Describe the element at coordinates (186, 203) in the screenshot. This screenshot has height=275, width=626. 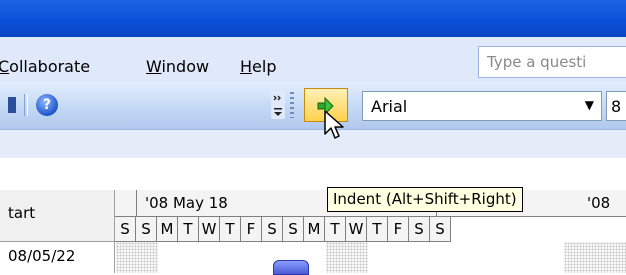
I see `timescale-week-label: '08 May 18` at that location.